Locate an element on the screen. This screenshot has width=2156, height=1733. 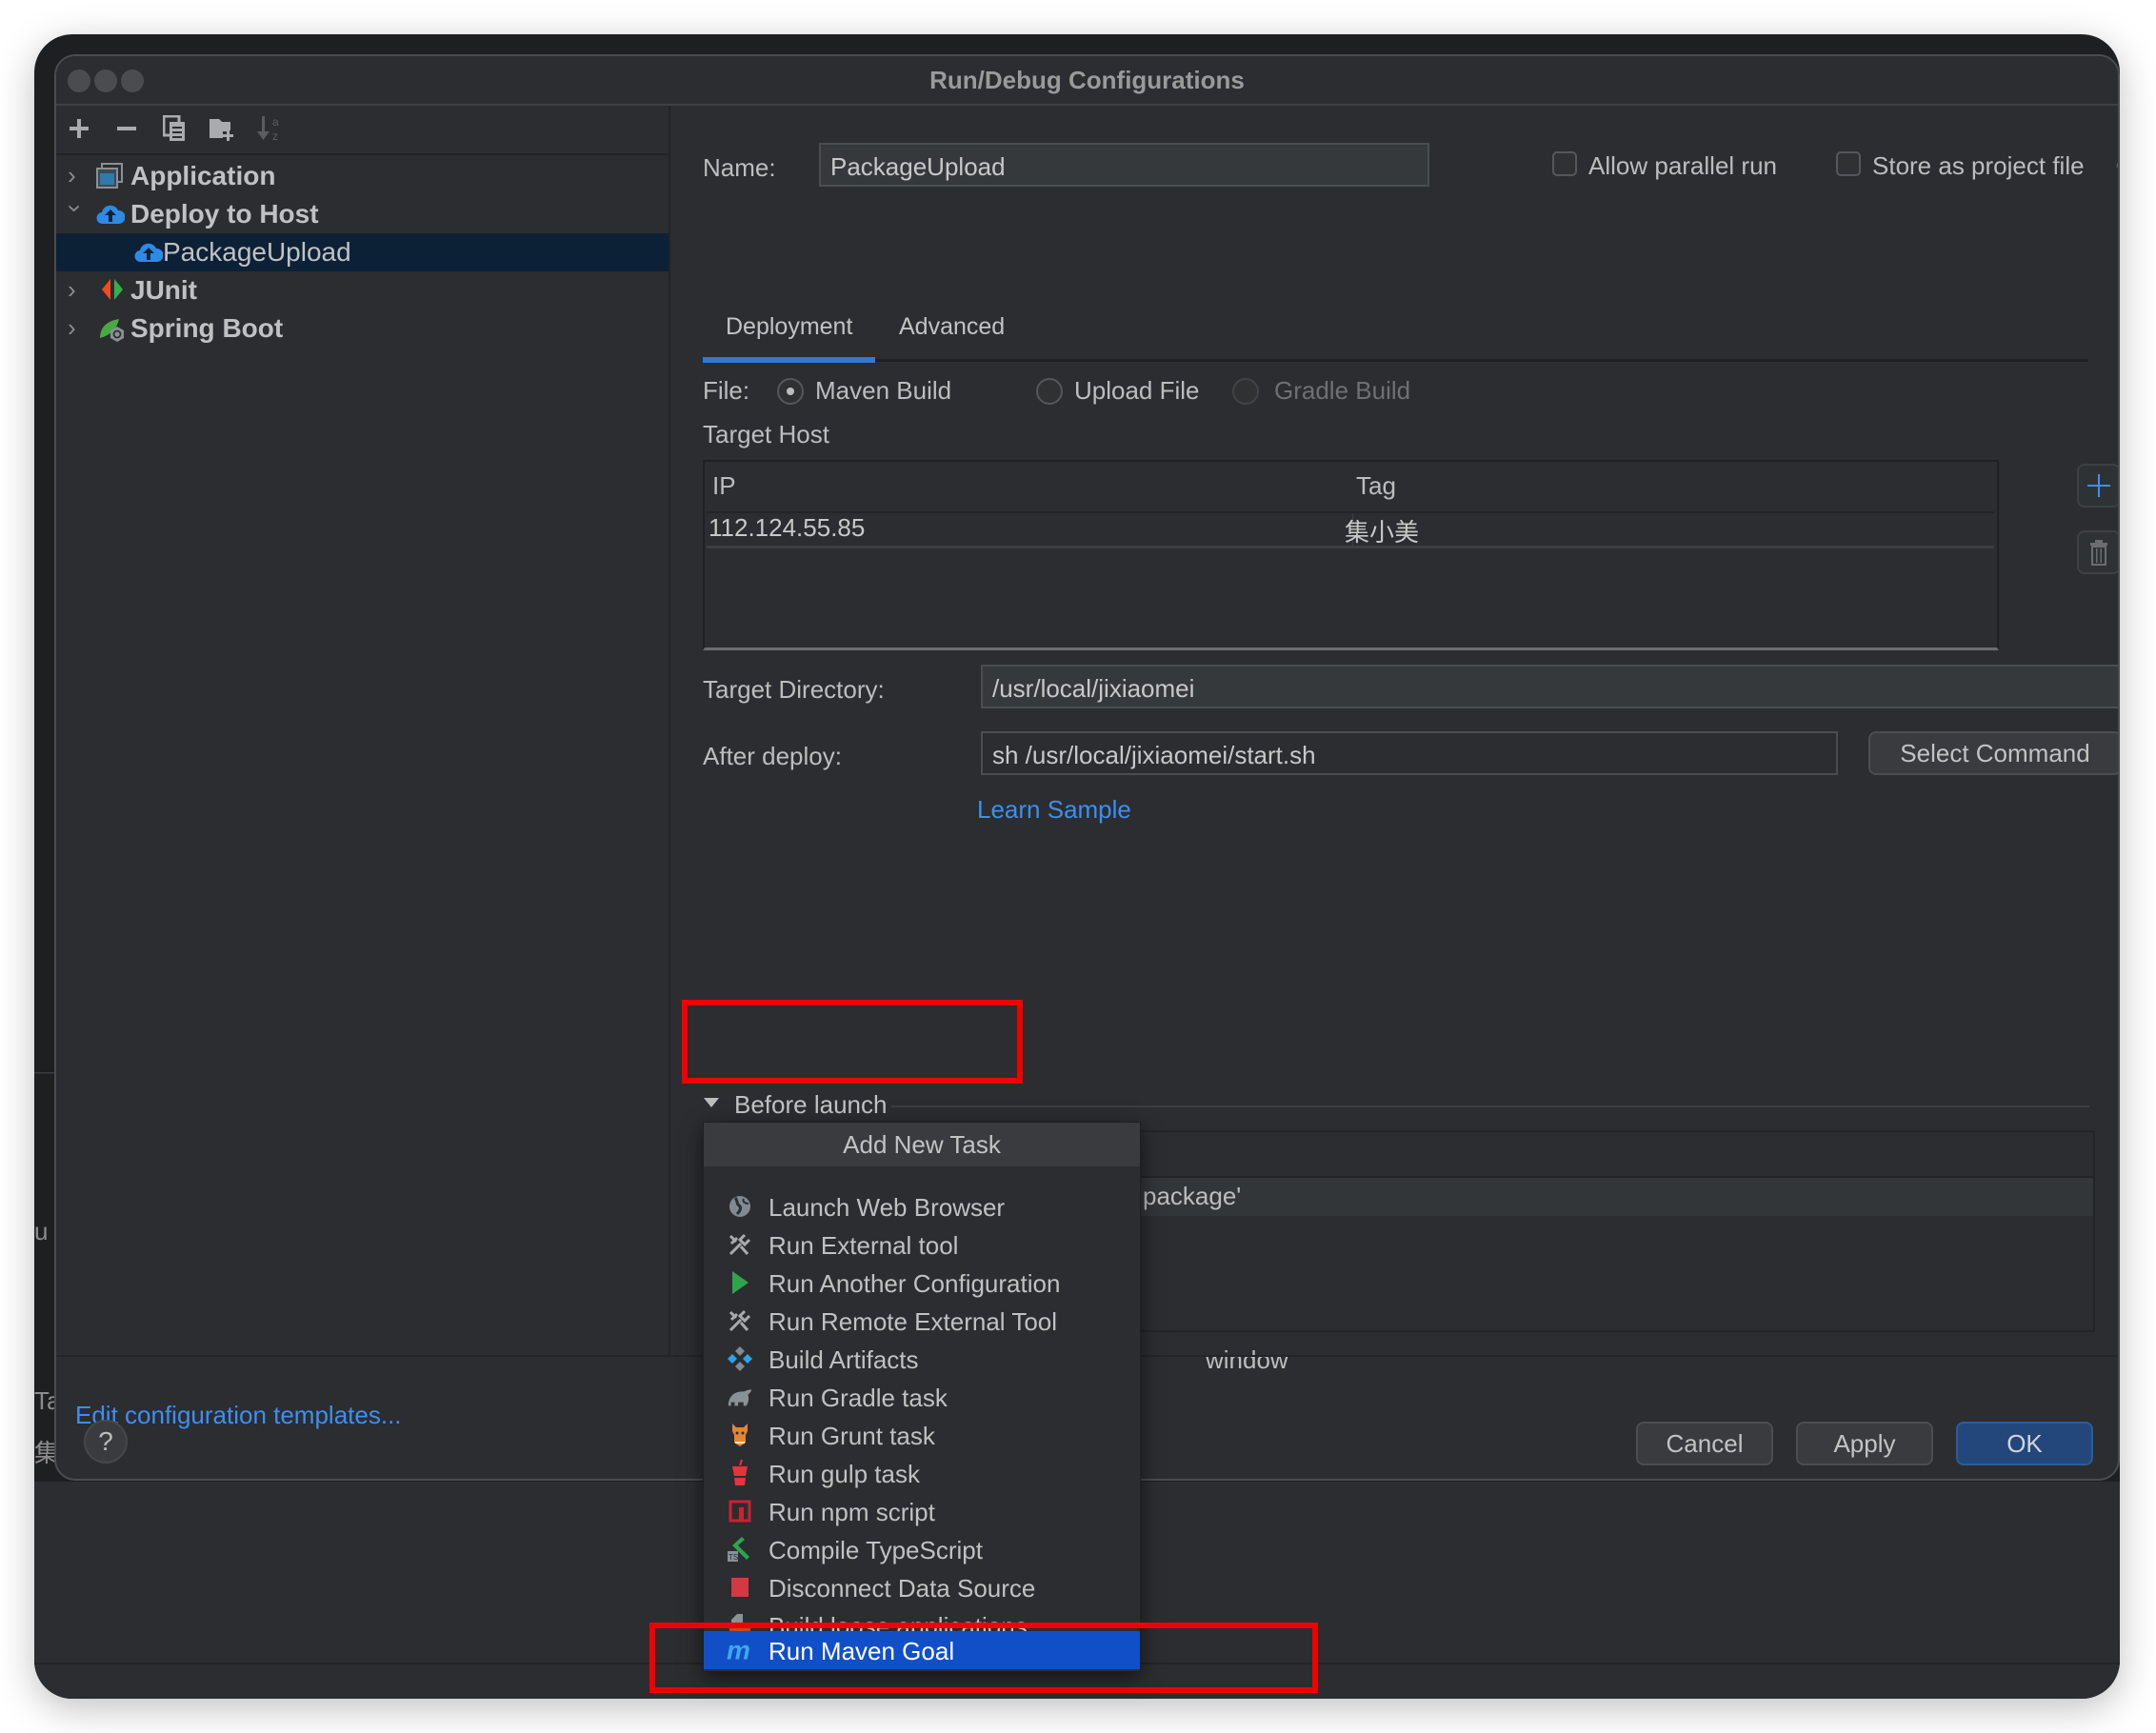
new-folder-icon is located at coordinates (222, 128).